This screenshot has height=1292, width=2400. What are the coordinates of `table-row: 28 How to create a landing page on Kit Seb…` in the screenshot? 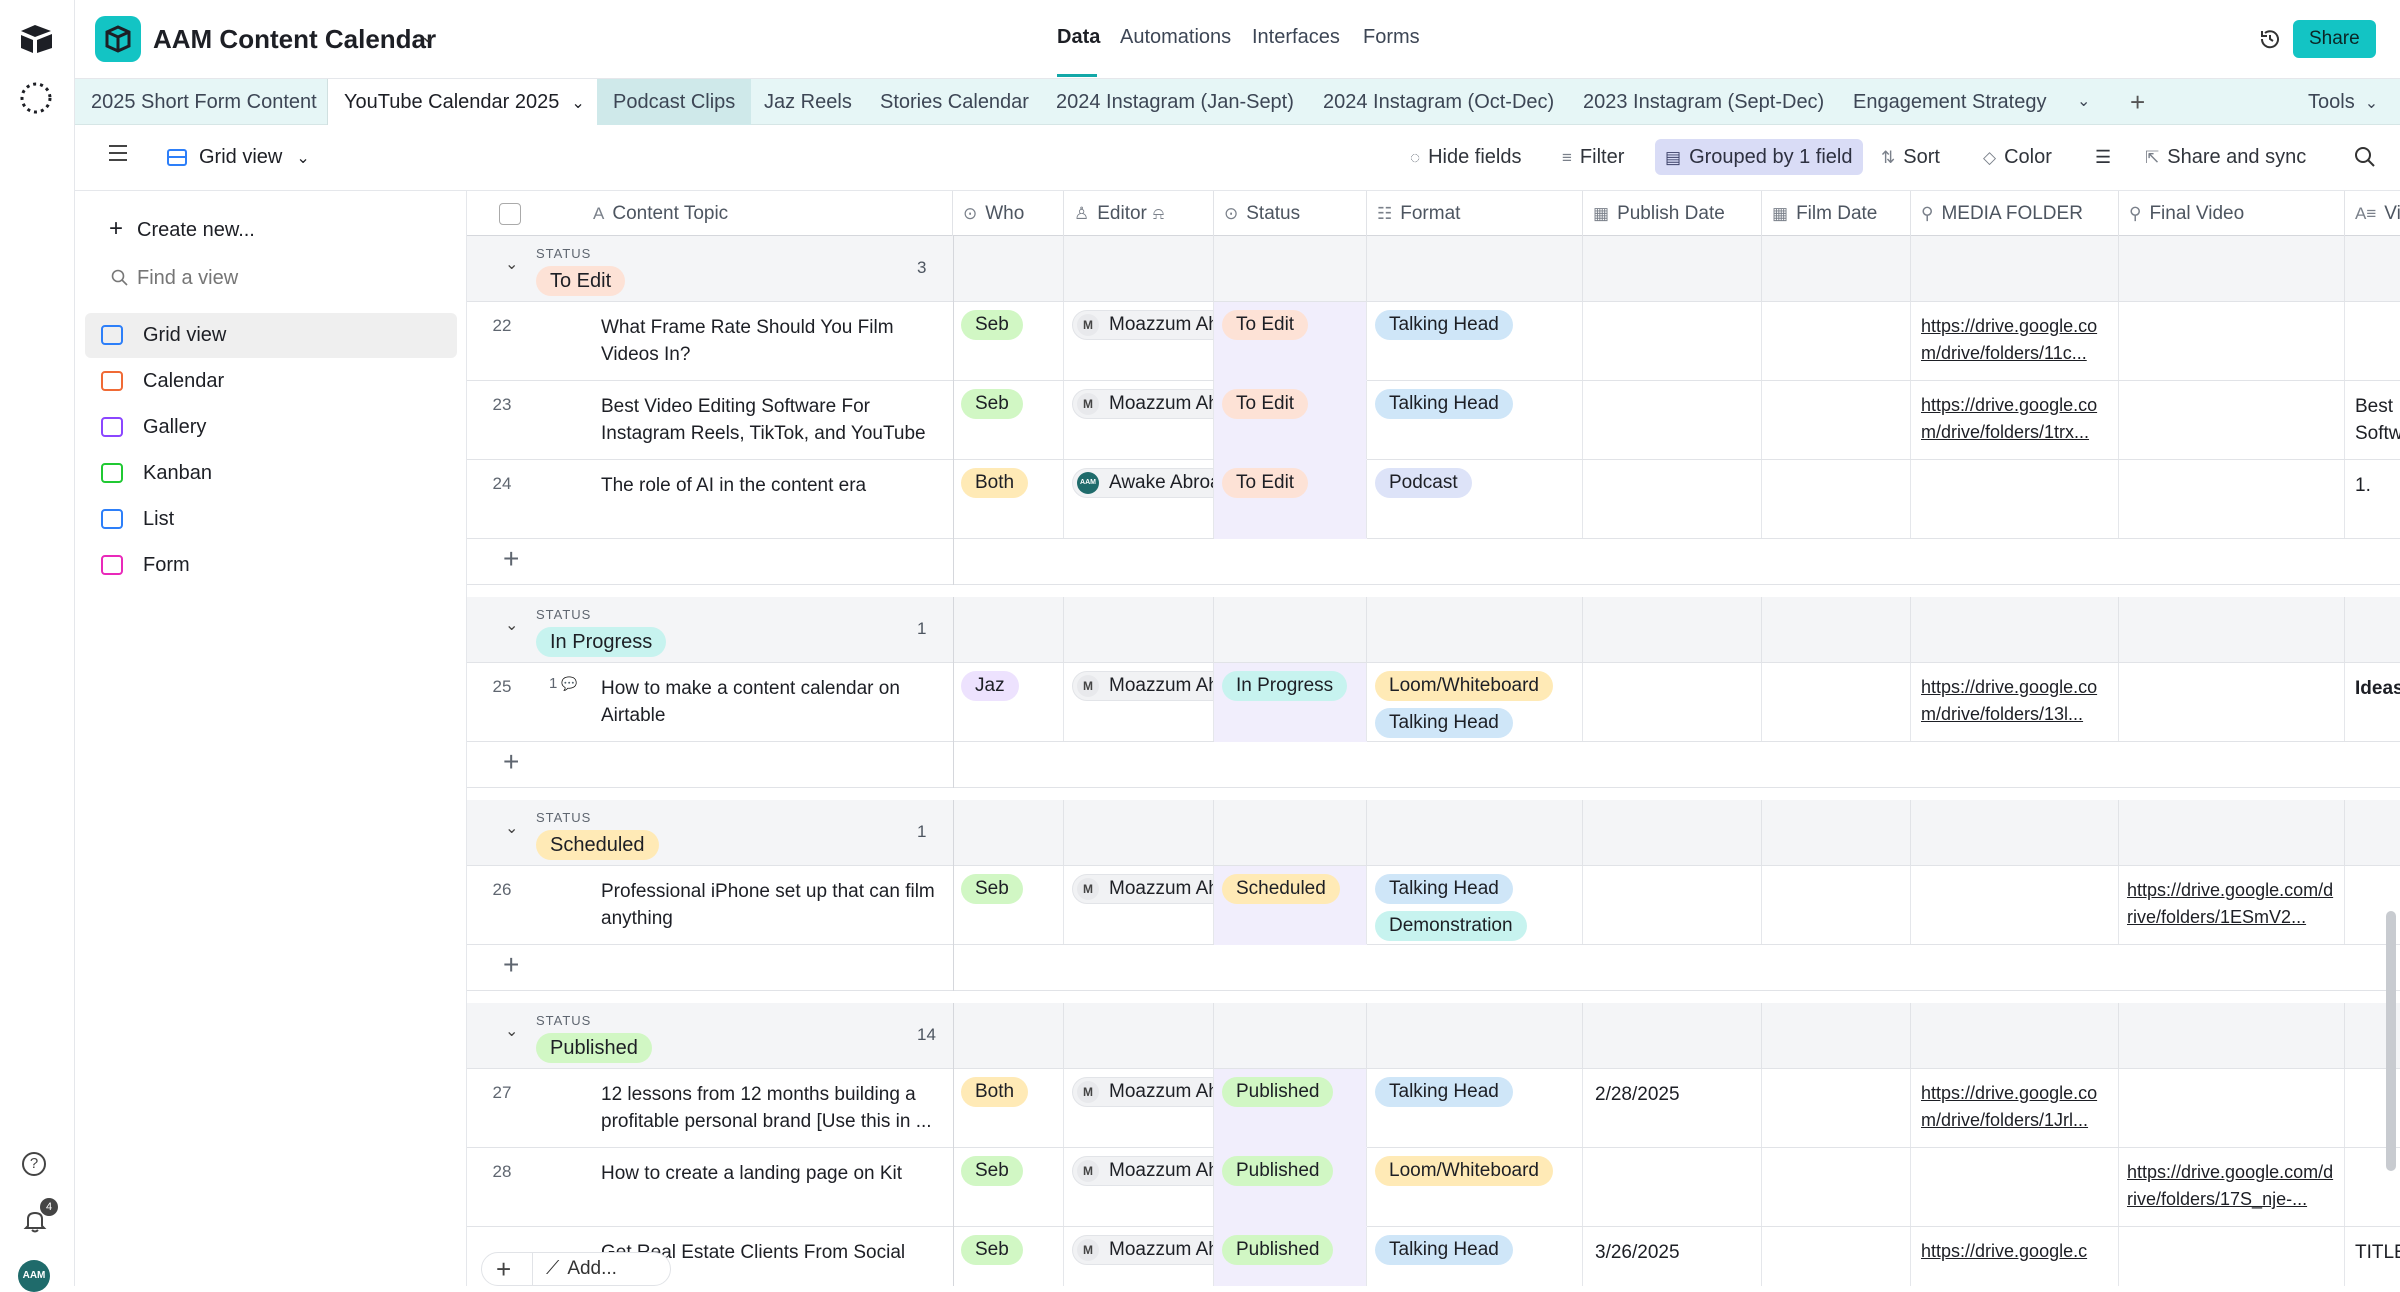 It's located at (1433, 1187).